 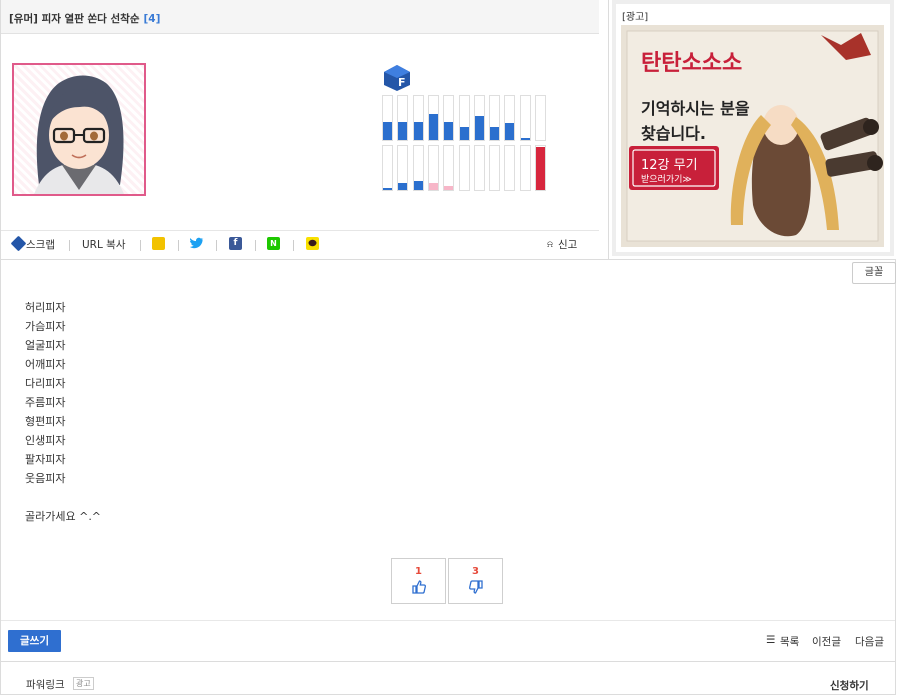 I want to click on article-title: [유머] 피자 열판 쏜다 선착순 [4], so click(x=84, y=18).